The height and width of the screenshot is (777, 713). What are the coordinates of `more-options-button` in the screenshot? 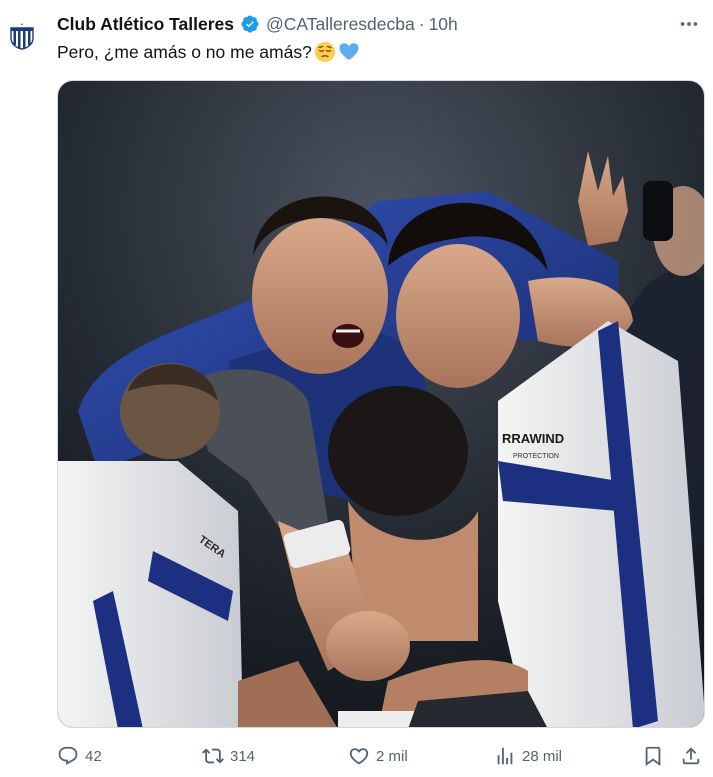 It's located at (689, 24).